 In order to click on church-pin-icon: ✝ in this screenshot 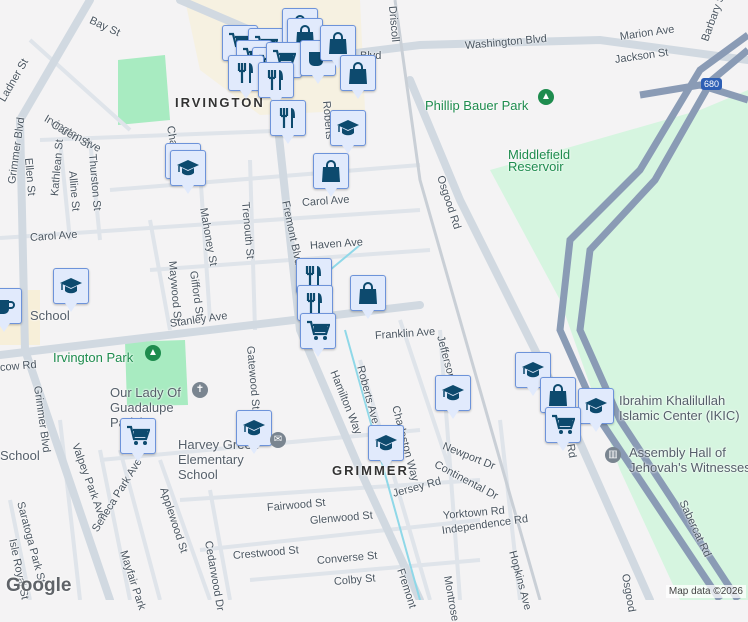, I will do `click(200, 390)`.